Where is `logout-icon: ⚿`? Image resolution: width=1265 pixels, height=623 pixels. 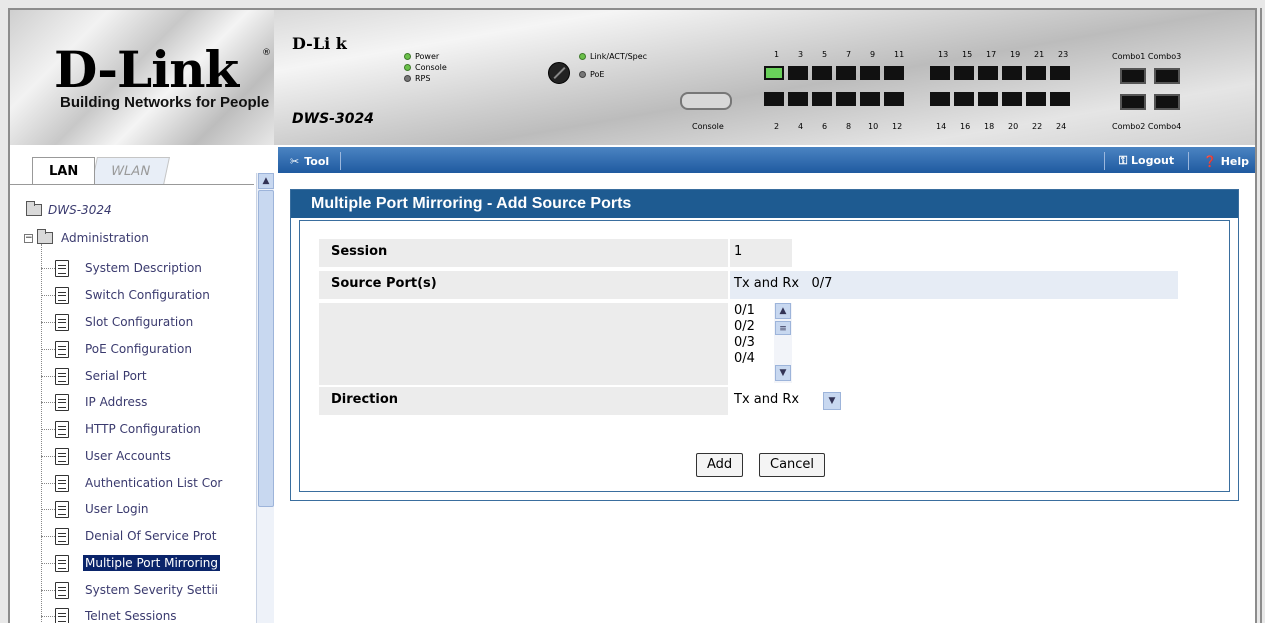
logout-icon: ⚿ is located at coordinates (1123, 160).